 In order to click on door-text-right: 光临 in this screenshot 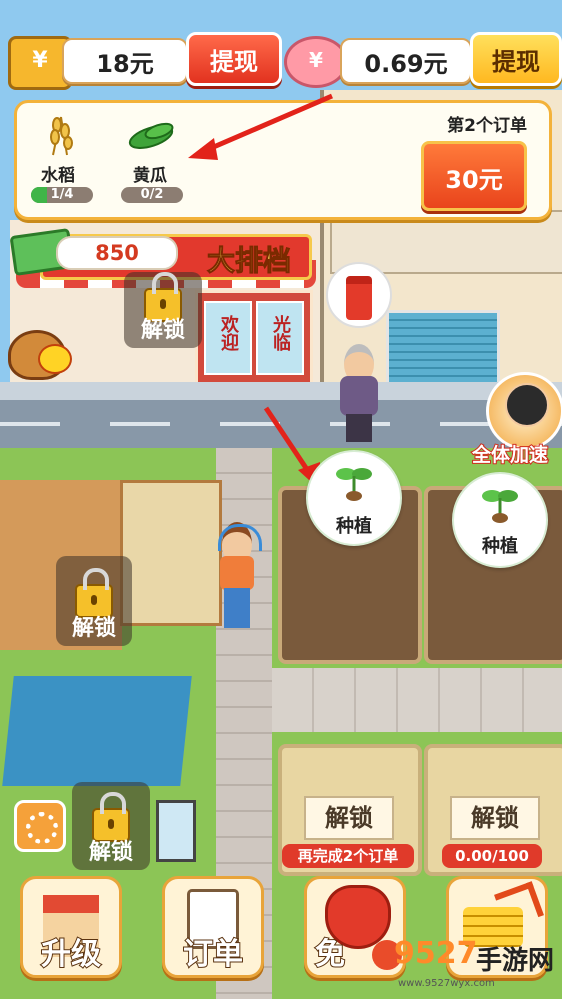, I will do `click(280, 333)`.